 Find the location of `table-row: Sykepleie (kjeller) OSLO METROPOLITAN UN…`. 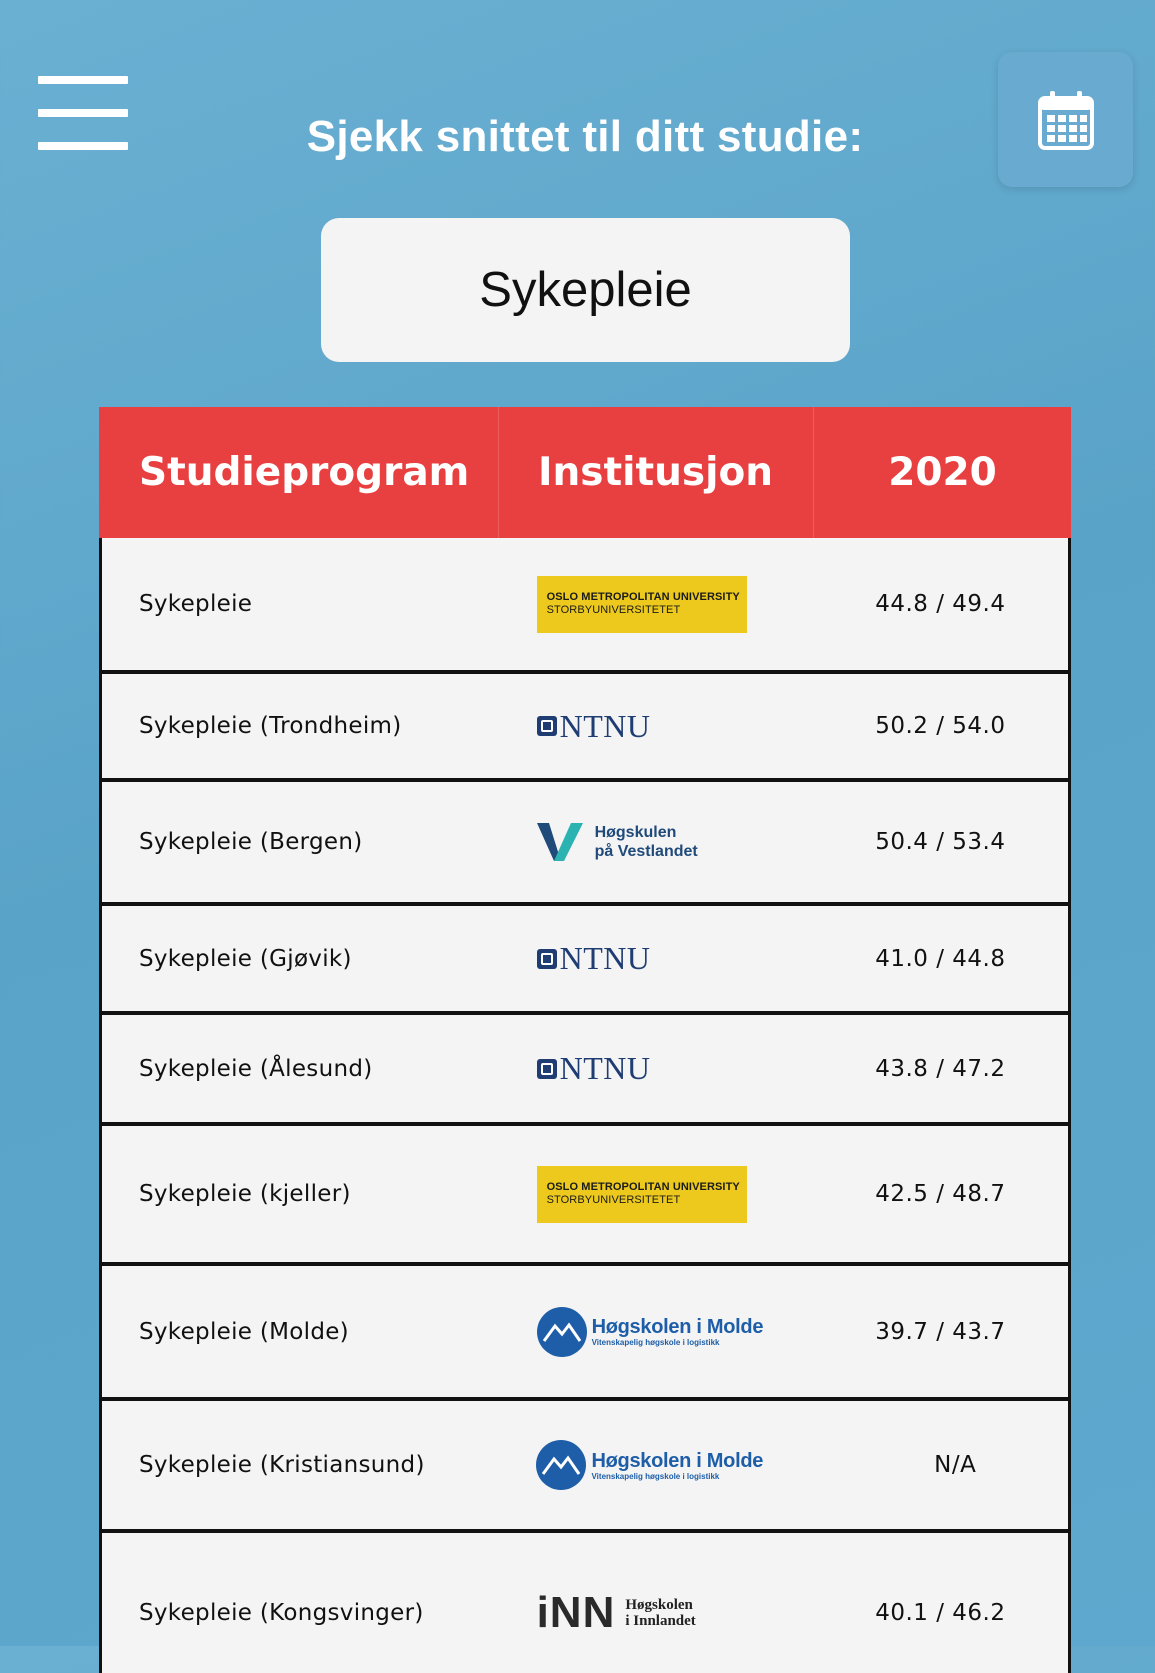

table-row: Sykepleie (kjeller) OSLO METROPOLITAN UN… is located at coordinates (585, 1196).